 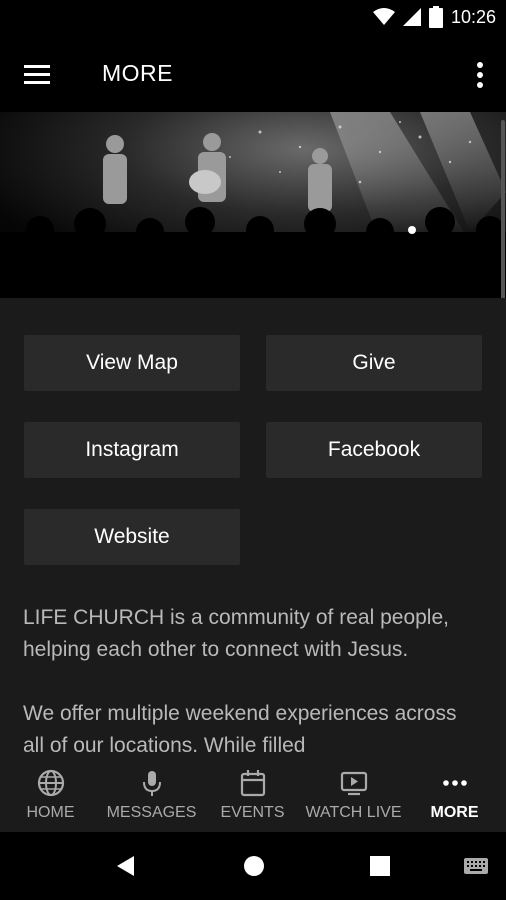 I want to click on tab-watch-live: WATCH LIVE, so click(x=353, y=796).